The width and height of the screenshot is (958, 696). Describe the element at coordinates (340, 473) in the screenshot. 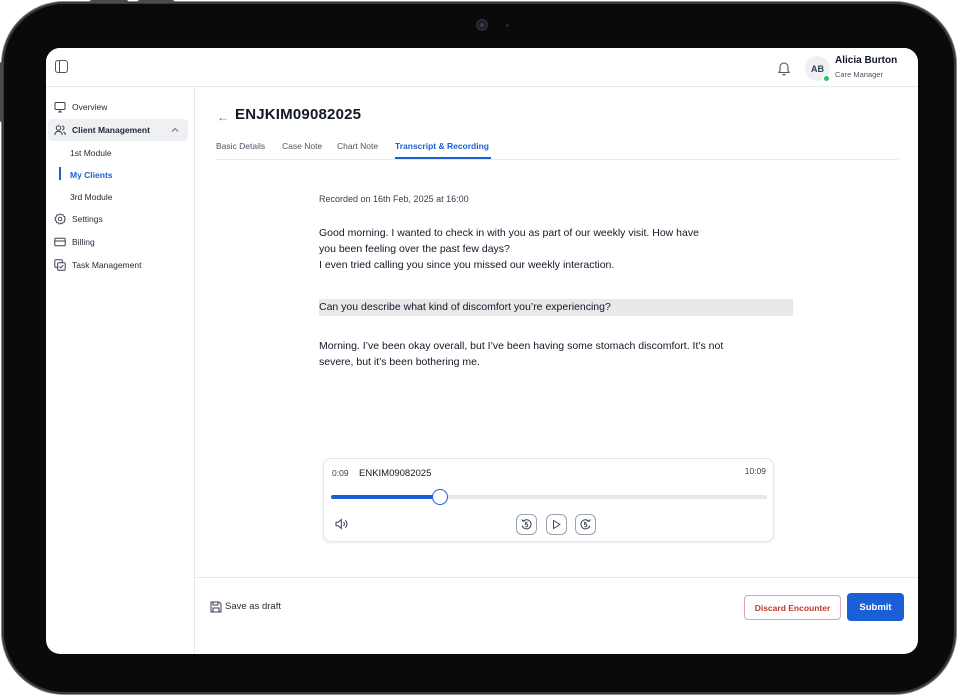

I see `current-time: 0:09` at that location.